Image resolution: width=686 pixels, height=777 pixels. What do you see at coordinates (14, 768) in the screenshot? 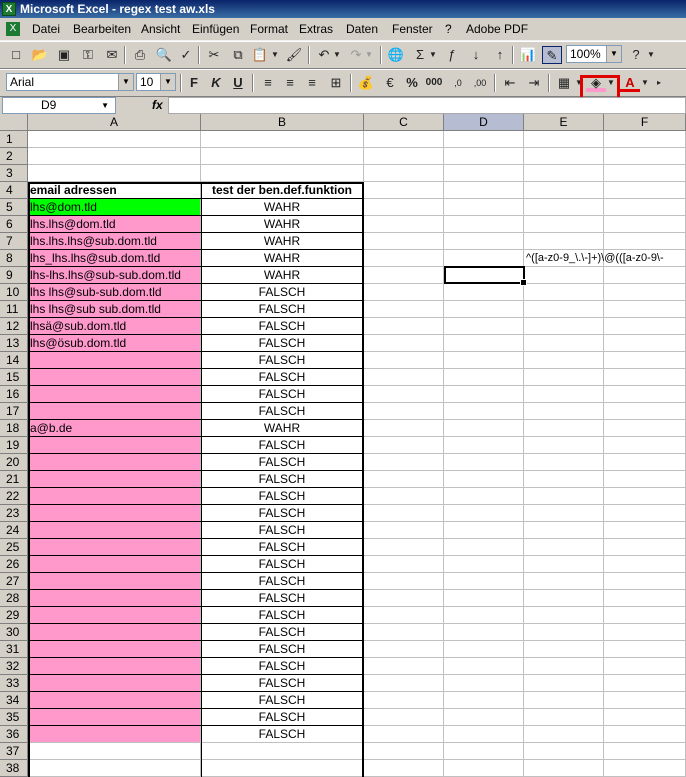
I see `row-header: 38` at bounding box center [14, 768].